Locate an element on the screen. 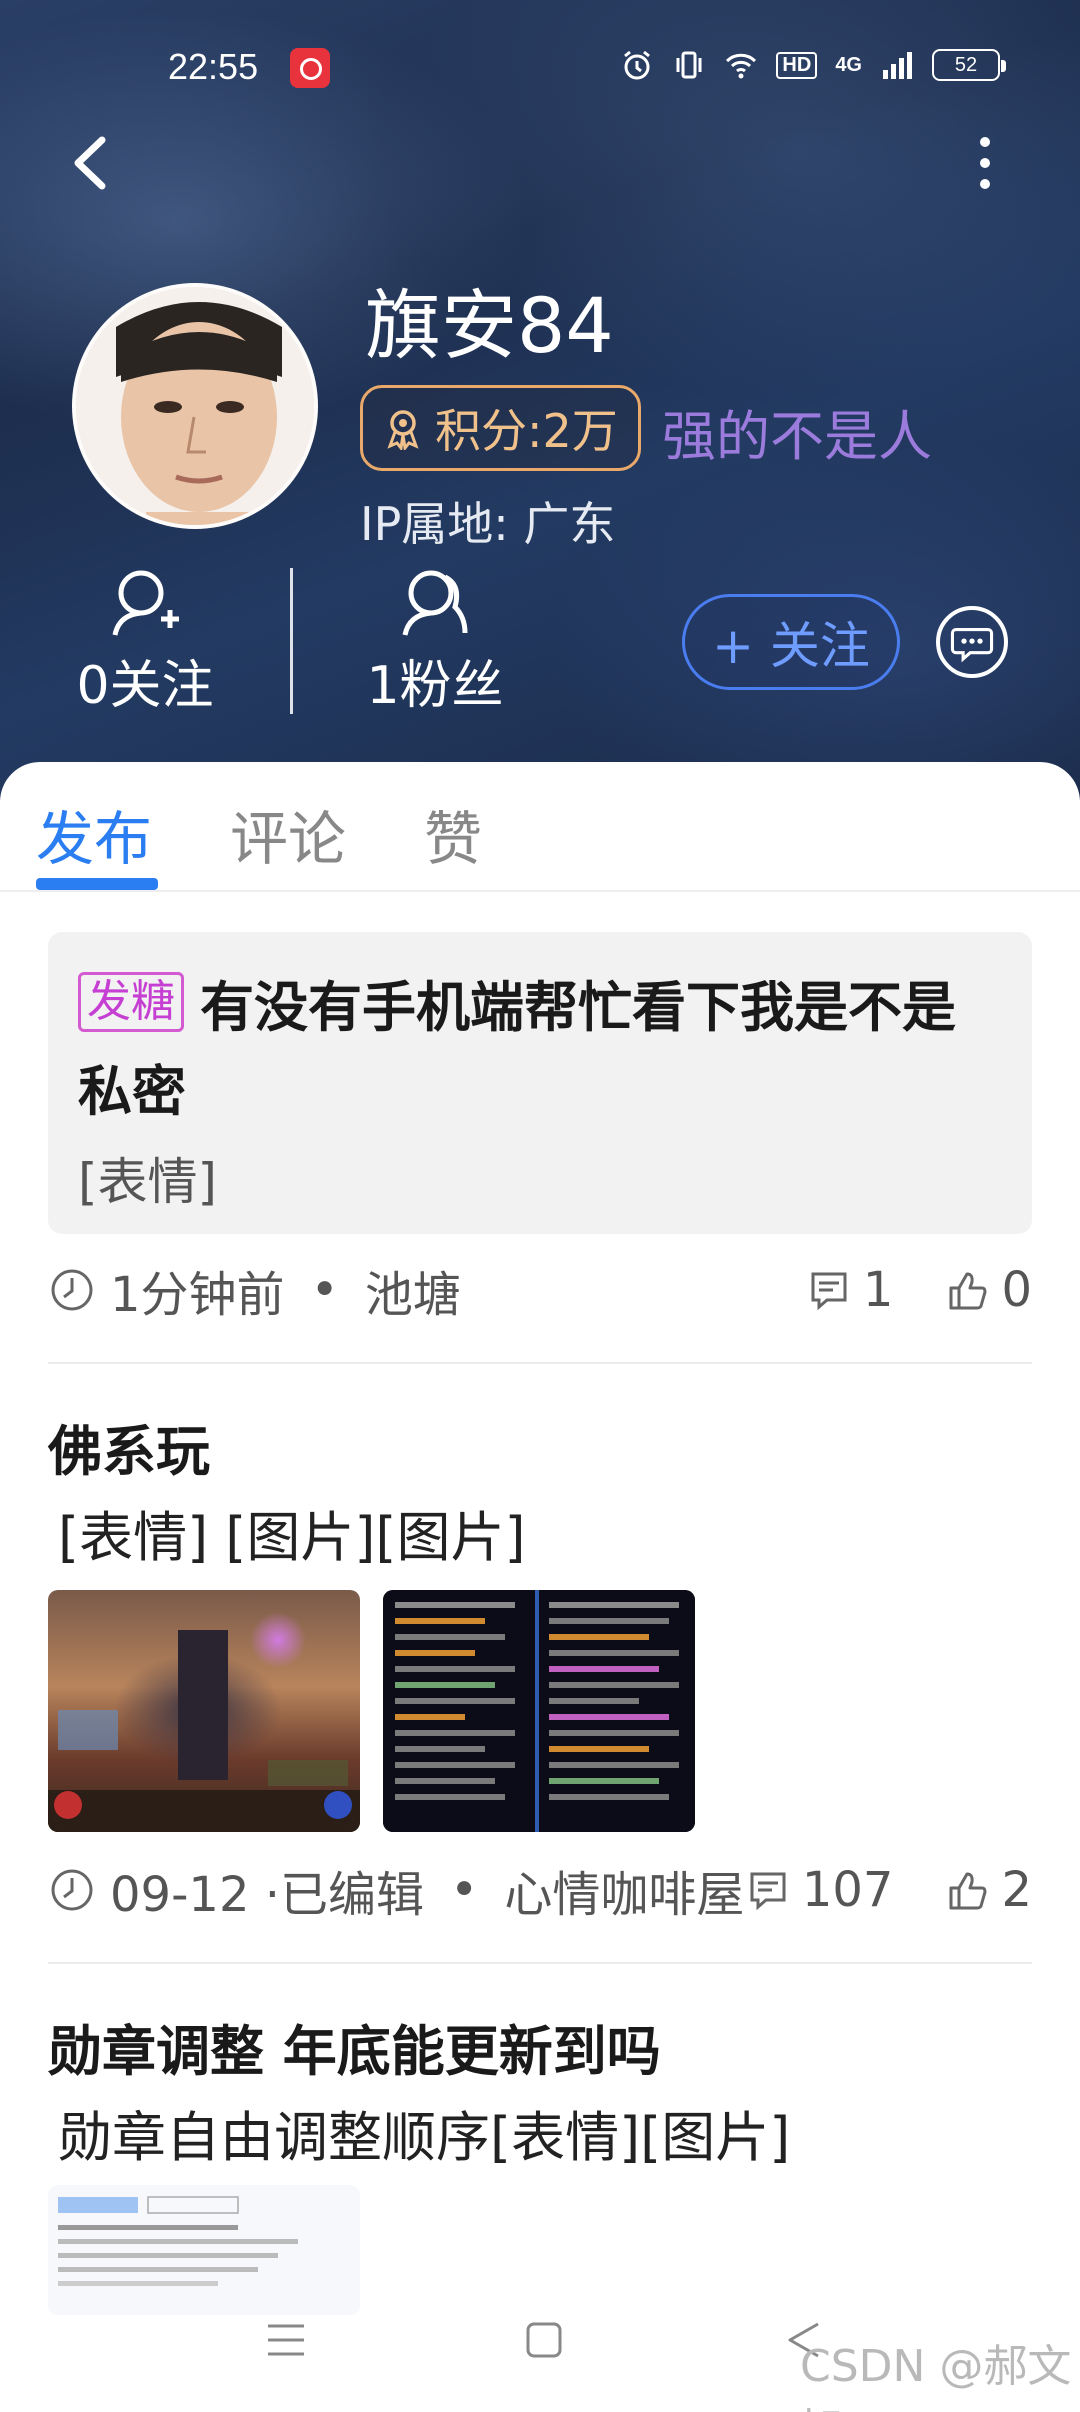 The height and width of the screenshot is (2412, 1080). alarm-icon is located at coordinates (637, 65).